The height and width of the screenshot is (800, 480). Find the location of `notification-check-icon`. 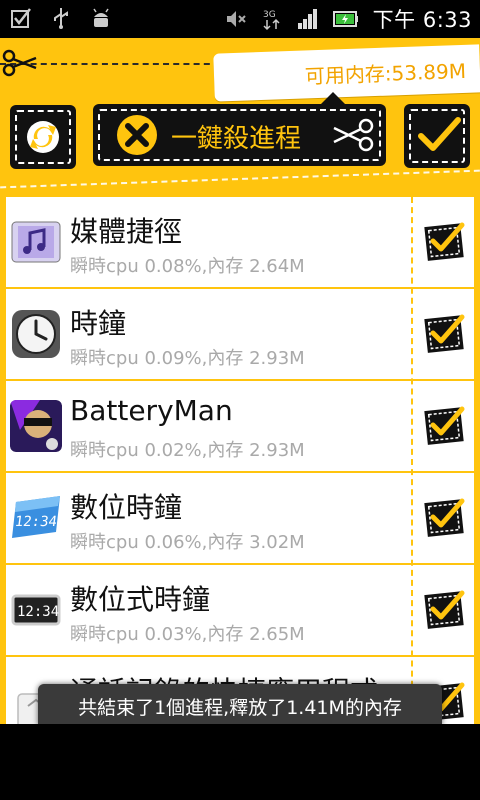

notification-check-icon is located at coordinates (21, 18).